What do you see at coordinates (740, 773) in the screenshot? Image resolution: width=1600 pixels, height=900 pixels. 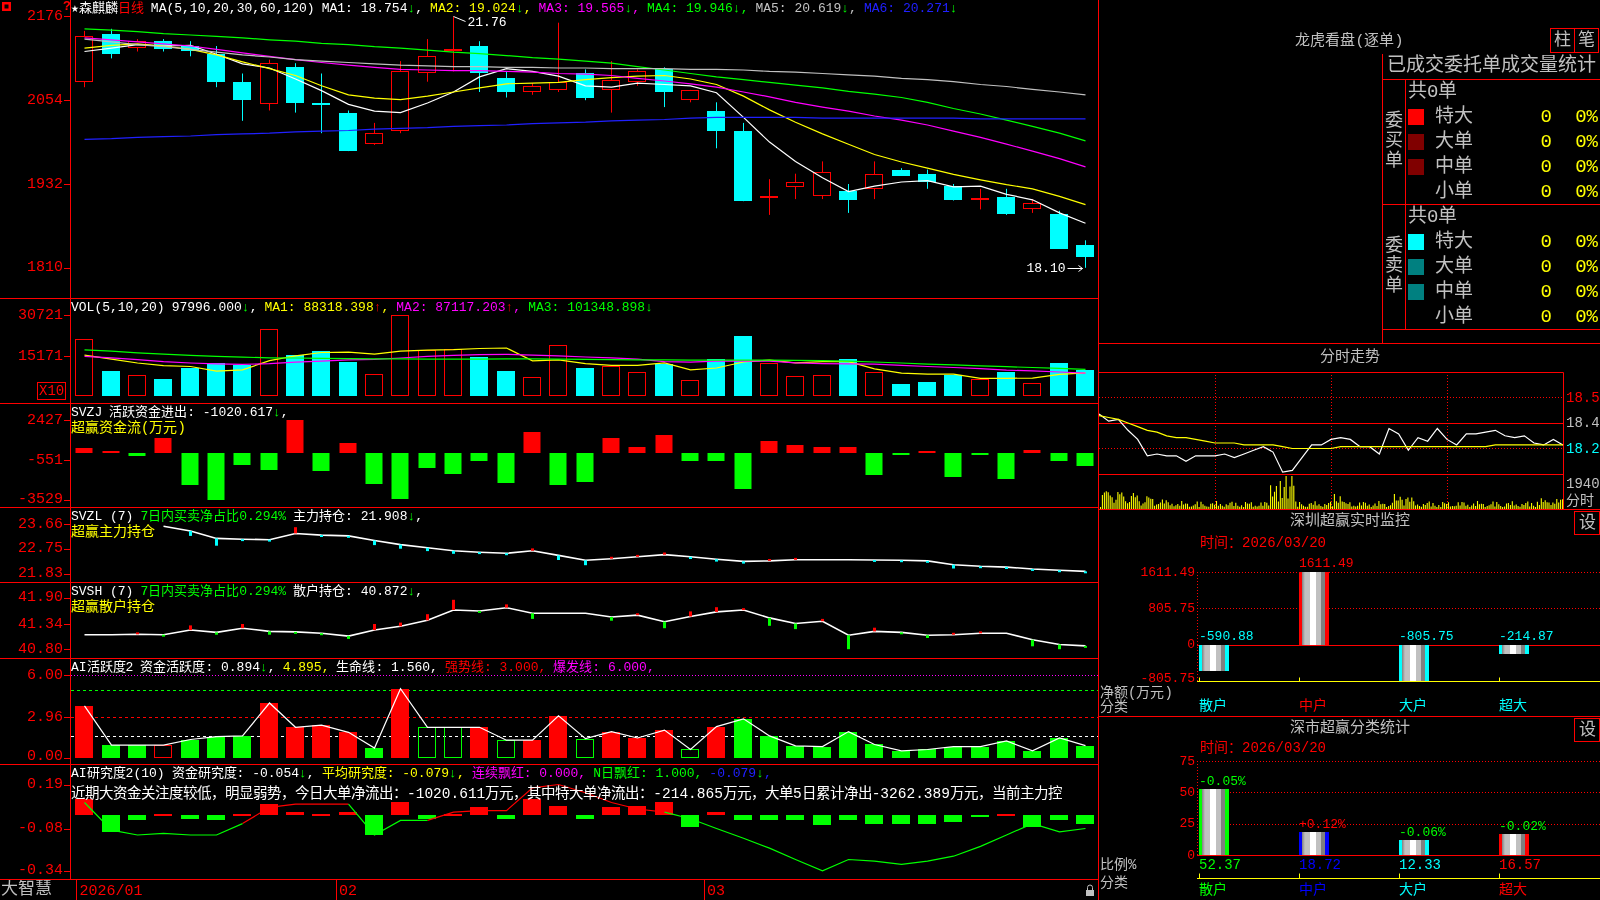 I see `indicator-value: -0.079↓,` at bounding box center [740, 773].